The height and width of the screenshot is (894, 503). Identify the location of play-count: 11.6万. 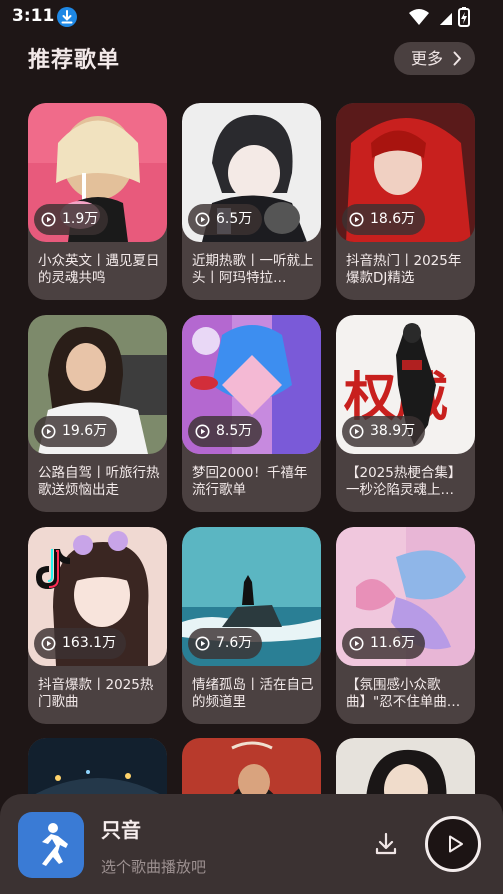
(393, 643).